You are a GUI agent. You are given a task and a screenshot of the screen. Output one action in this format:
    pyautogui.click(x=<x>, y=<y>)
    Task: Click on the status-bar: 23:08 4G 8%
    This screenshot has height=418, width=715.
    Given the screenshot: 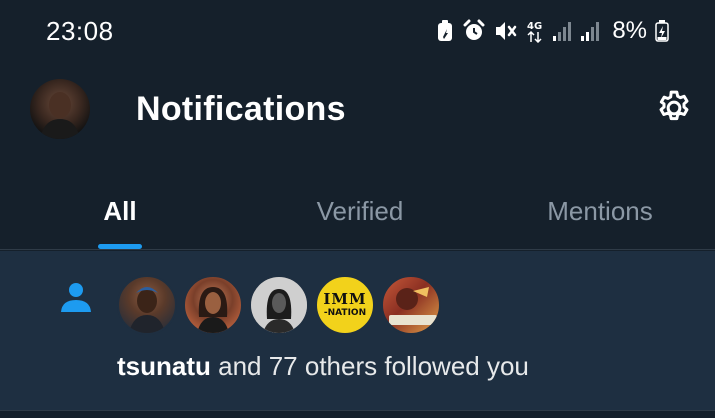 What is the action you would take?
    pyautogui.click(x=357, y=31)
    